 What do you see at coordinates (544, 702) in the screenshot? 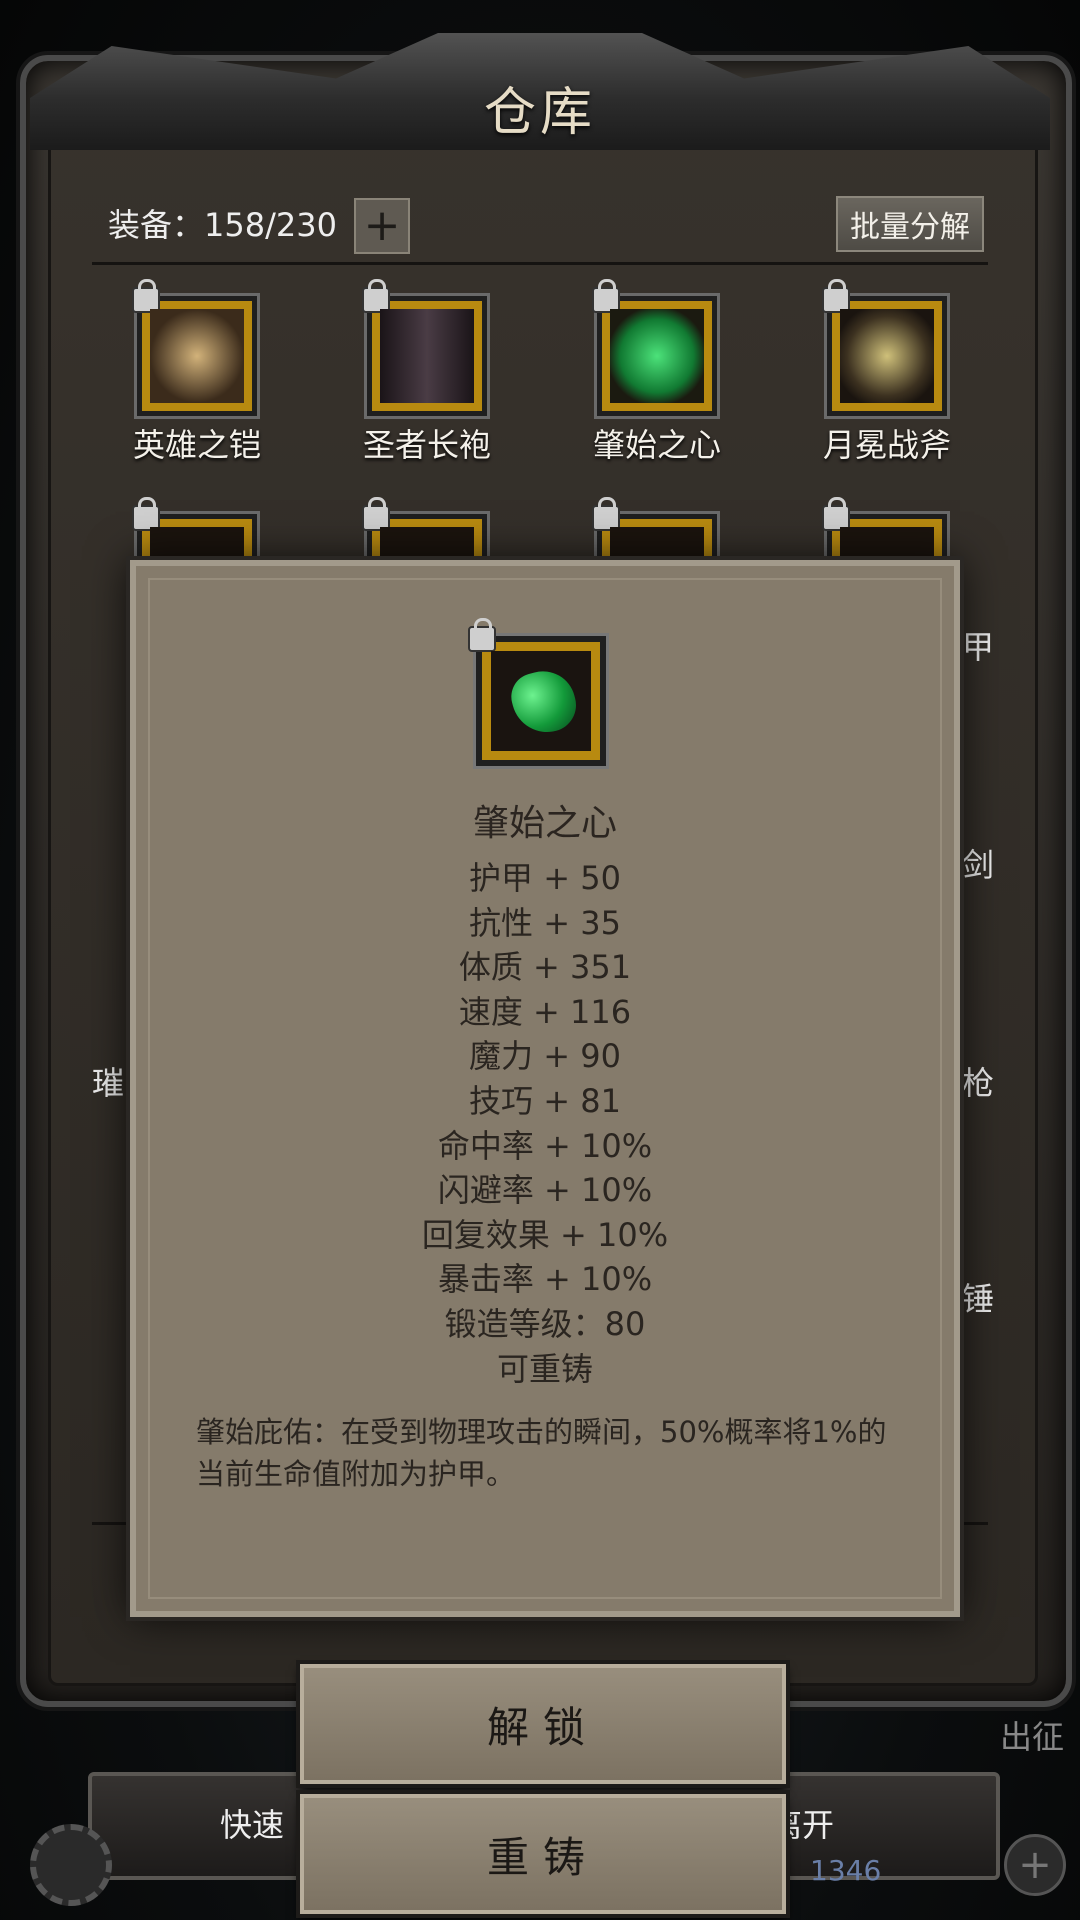
I see `green-gem-icon` at bounding box center [544, 702].